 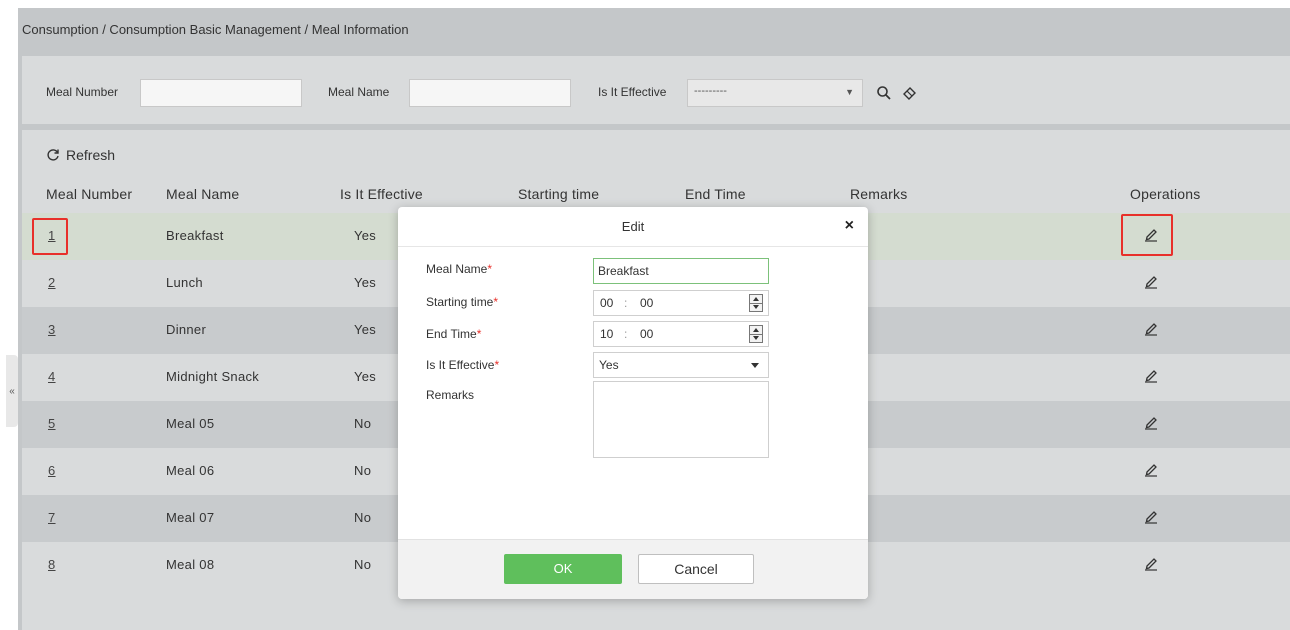 What do you see at coordinates (190, 470) in the screenshot?
I see `meal-name-cell: Meal 06` at bounding box center [190, 470].